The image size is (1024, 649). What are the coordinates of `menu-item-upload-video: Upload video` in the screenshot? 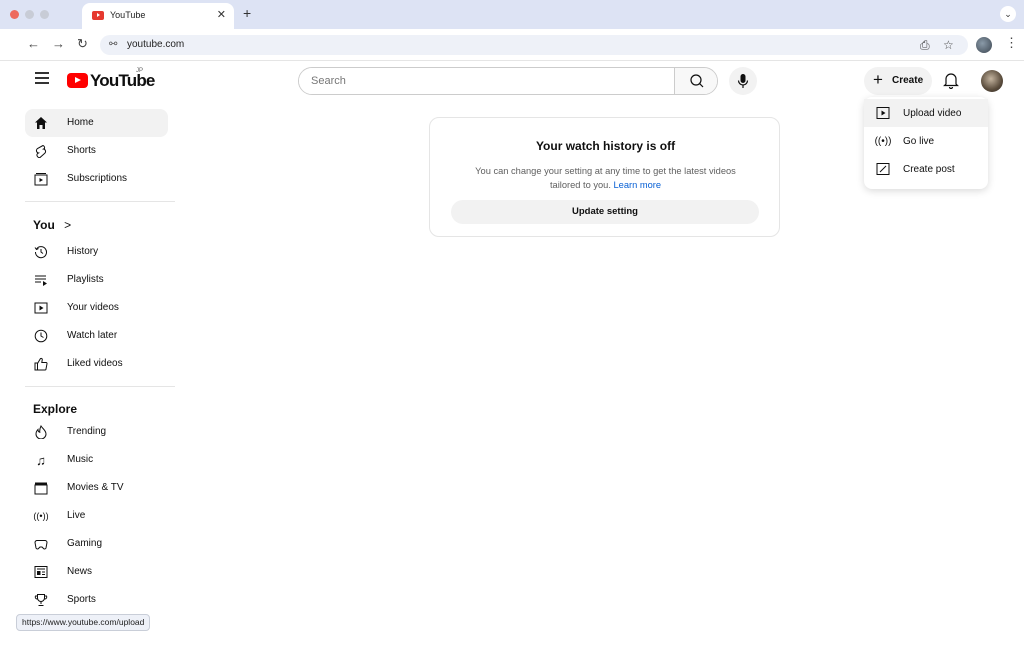 It's located at (926, 113).